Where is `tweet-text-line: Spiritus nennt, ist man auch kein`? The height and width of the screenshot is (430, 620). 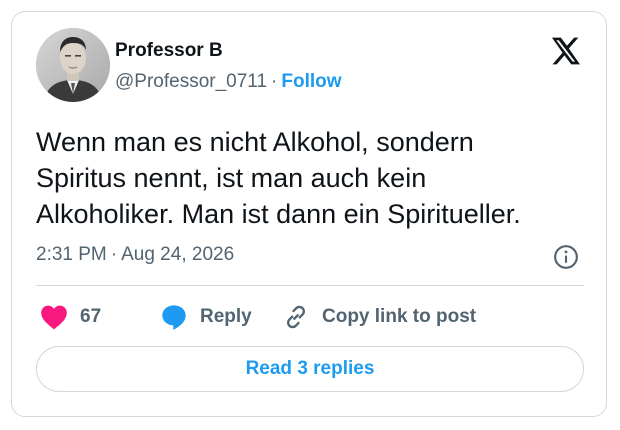
tweet-text-line: Spiritus nennt, ist man auch kein is located at coordinates (231, 178).